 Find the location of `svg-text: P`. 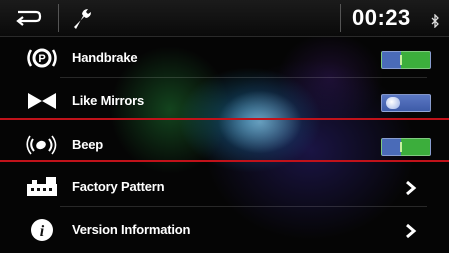

svg-text: P is located at coordinates (41, 59).